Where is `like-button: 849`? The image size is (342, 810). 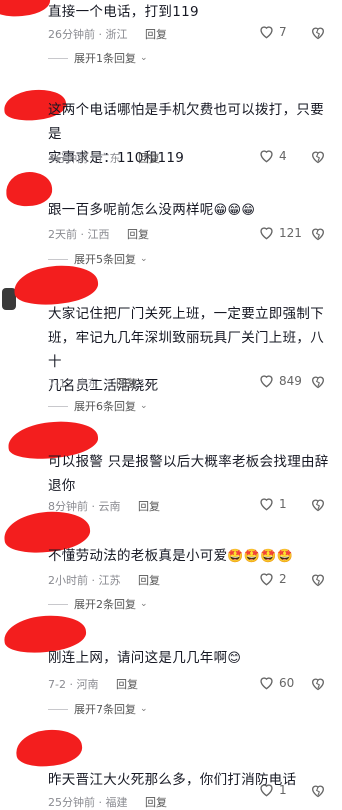 like-button: 849 is located at coordinates (280, 380).